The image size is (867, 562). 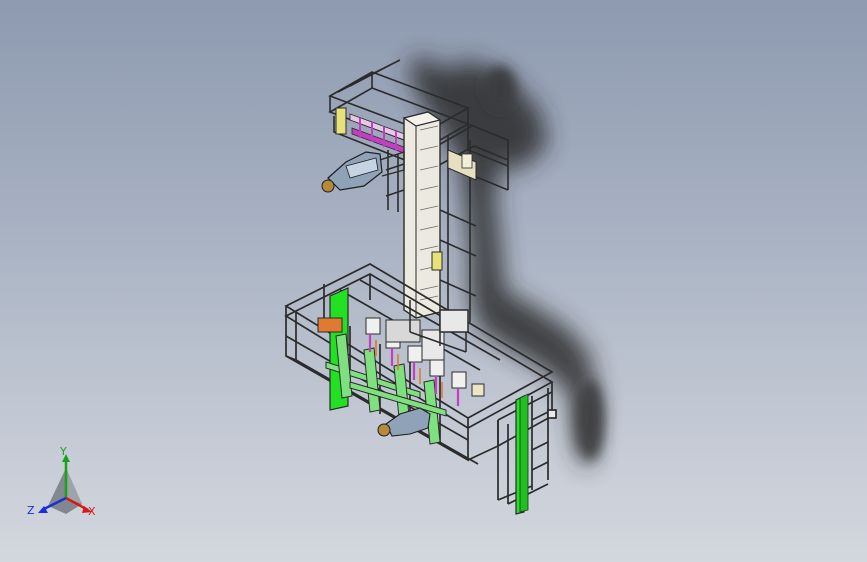 What do you see at coordinates (31, 510) in the screenshot?
I see `z-axis-label: Z` at bounding box center [31, 510].